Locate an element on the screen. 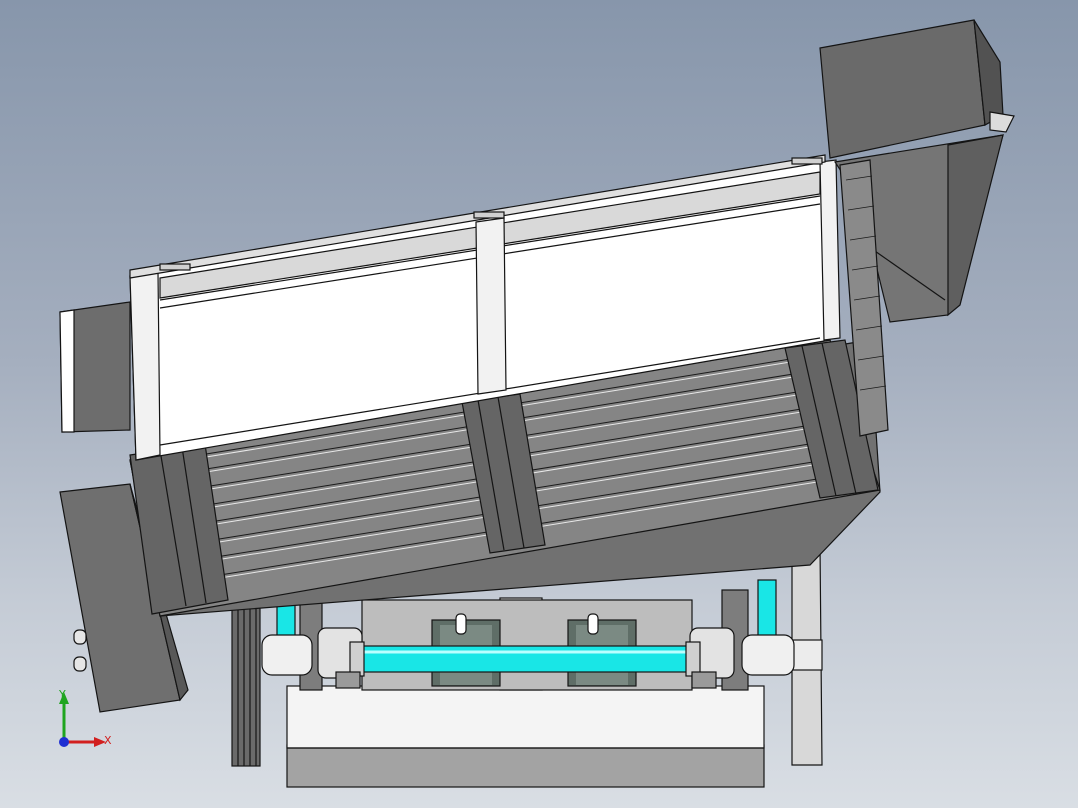  base-slab-upper is located at coordinates (525, 717).